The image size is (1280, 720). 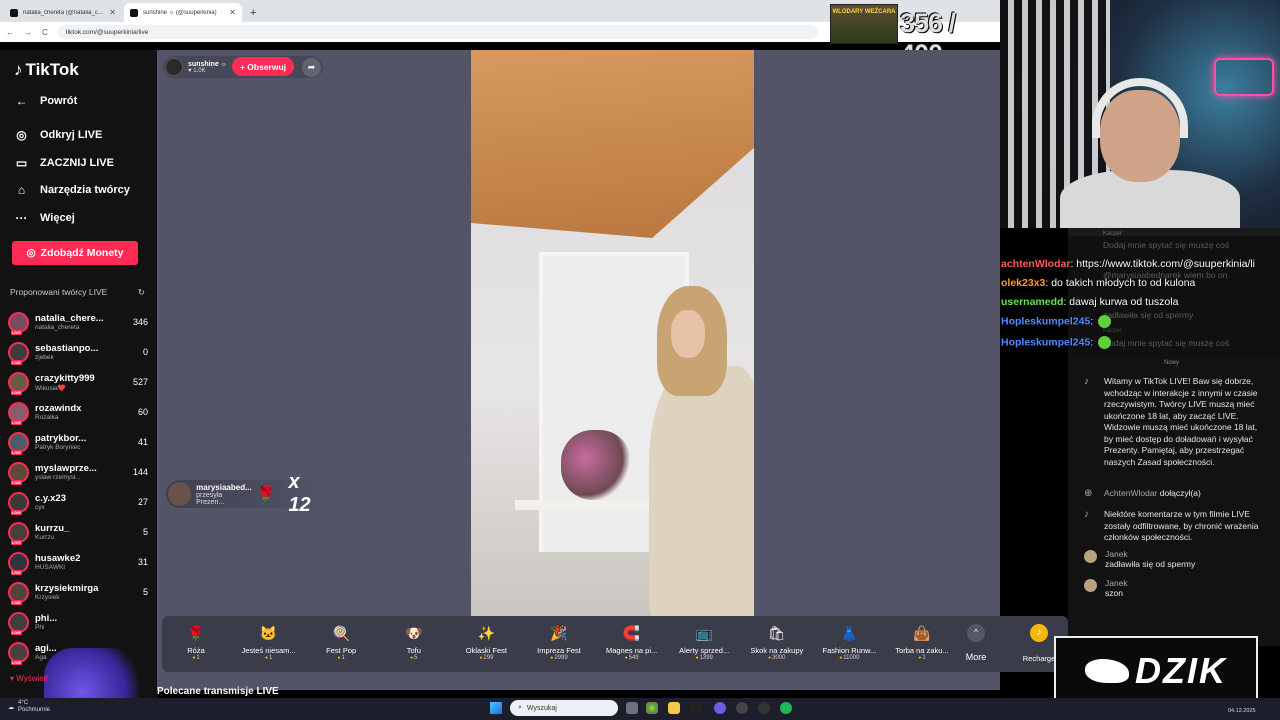 I want to click on home-icon: ⌂, so click(x=21, y=190).